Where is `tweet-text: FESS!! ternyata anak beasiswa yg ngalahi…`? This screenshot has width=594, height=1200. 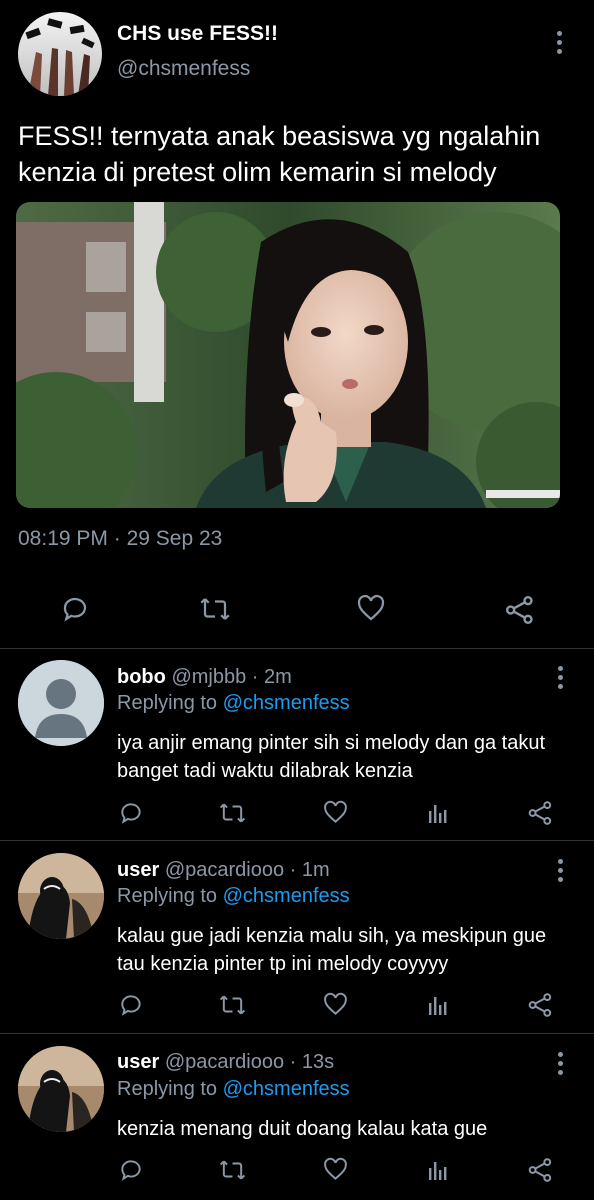 tweet-text: FESS!! ternyata anak beasiswa yg ngalahi… is located at coordinates (279, 154).